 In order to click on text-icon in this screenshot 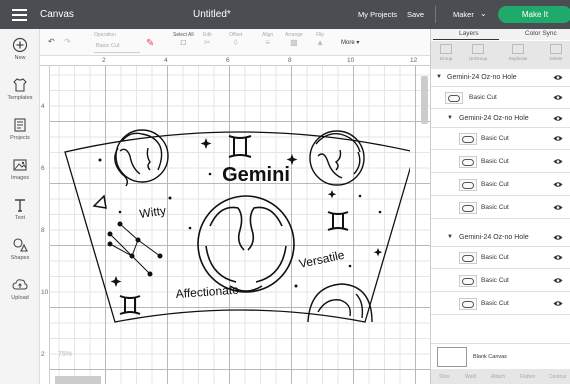, I will do `click(20, 205)`.